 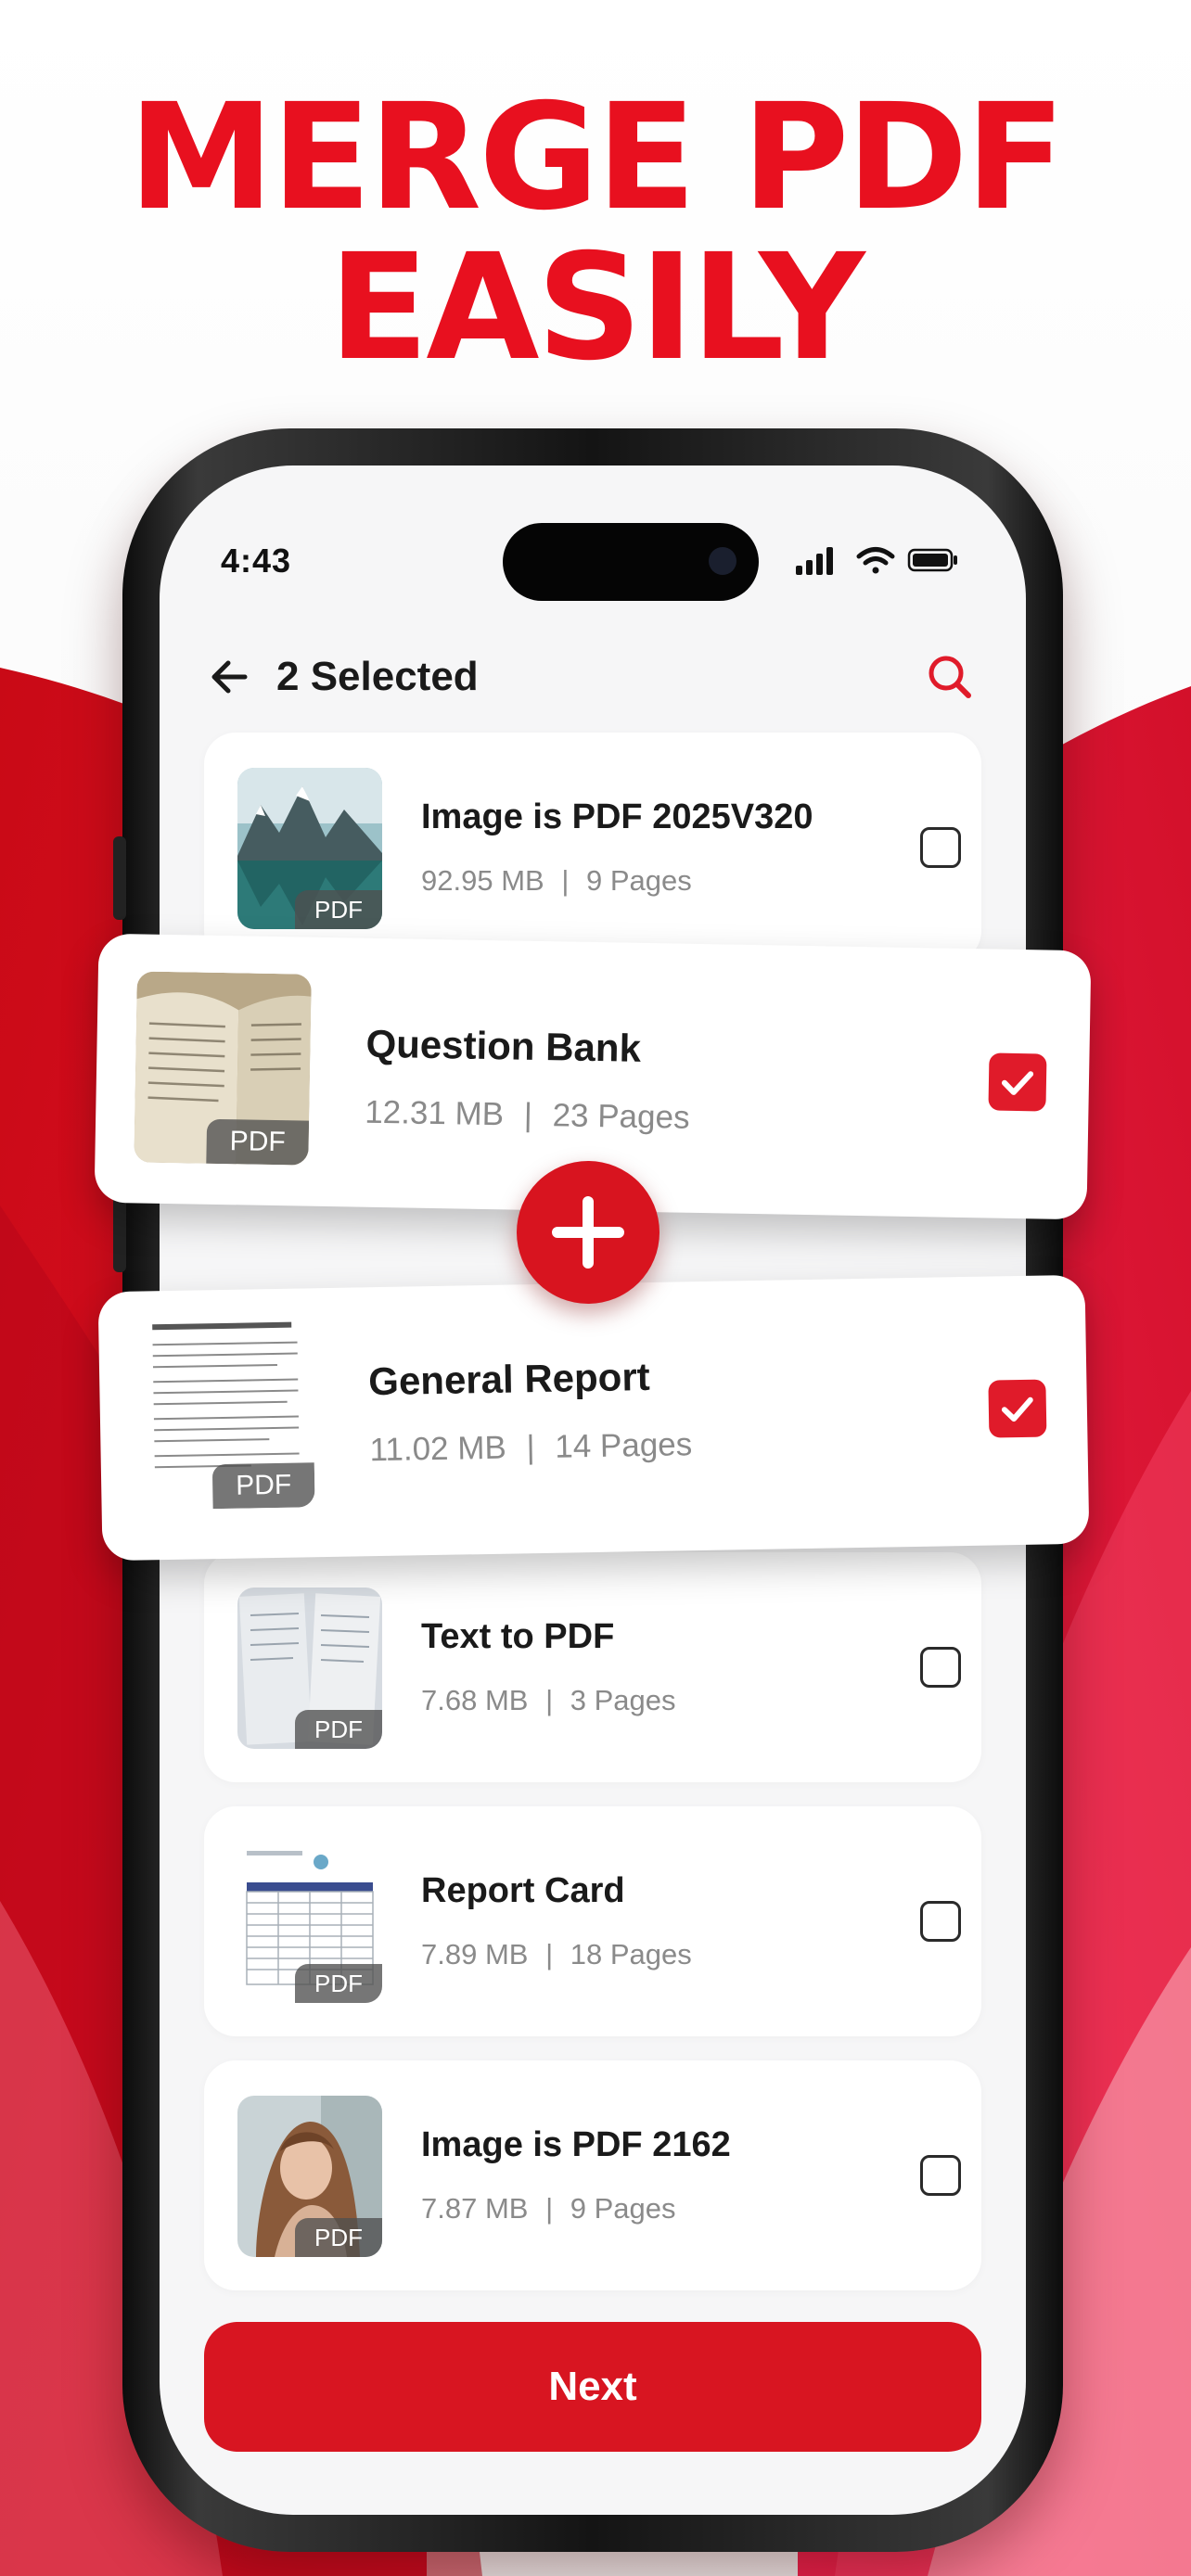 I want to click on next-button: Next, so click(x=592, y=2387).